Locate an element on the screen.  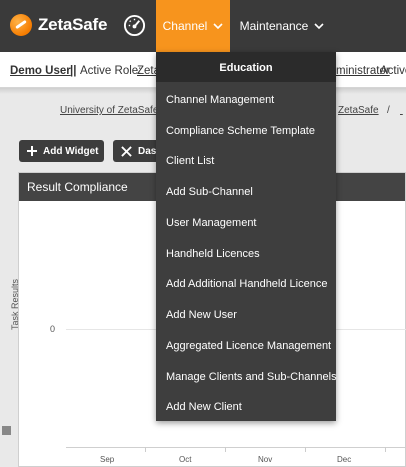
logo-text: ZetaSafe is located at coordinates (73, 24).